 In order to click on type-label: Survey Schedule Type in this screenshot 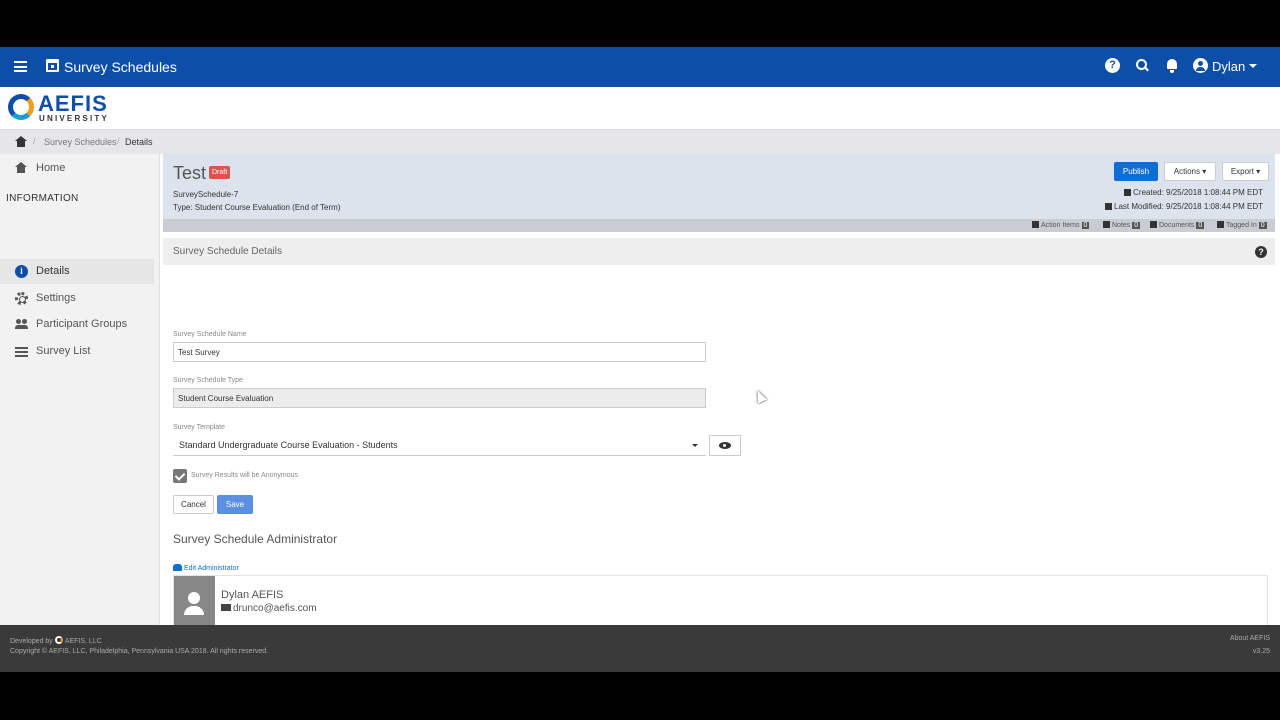, I will do `click(208, 380)`.